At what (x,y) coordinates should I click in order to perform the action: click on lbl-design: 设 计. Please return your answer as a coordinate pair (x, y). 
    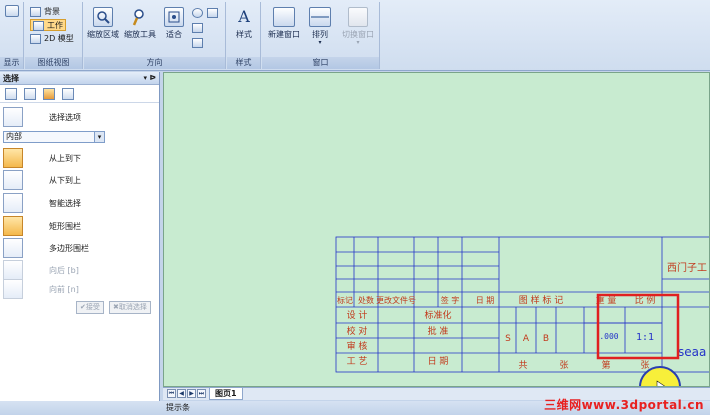
    Looking at the image, I should click on (357, 315).